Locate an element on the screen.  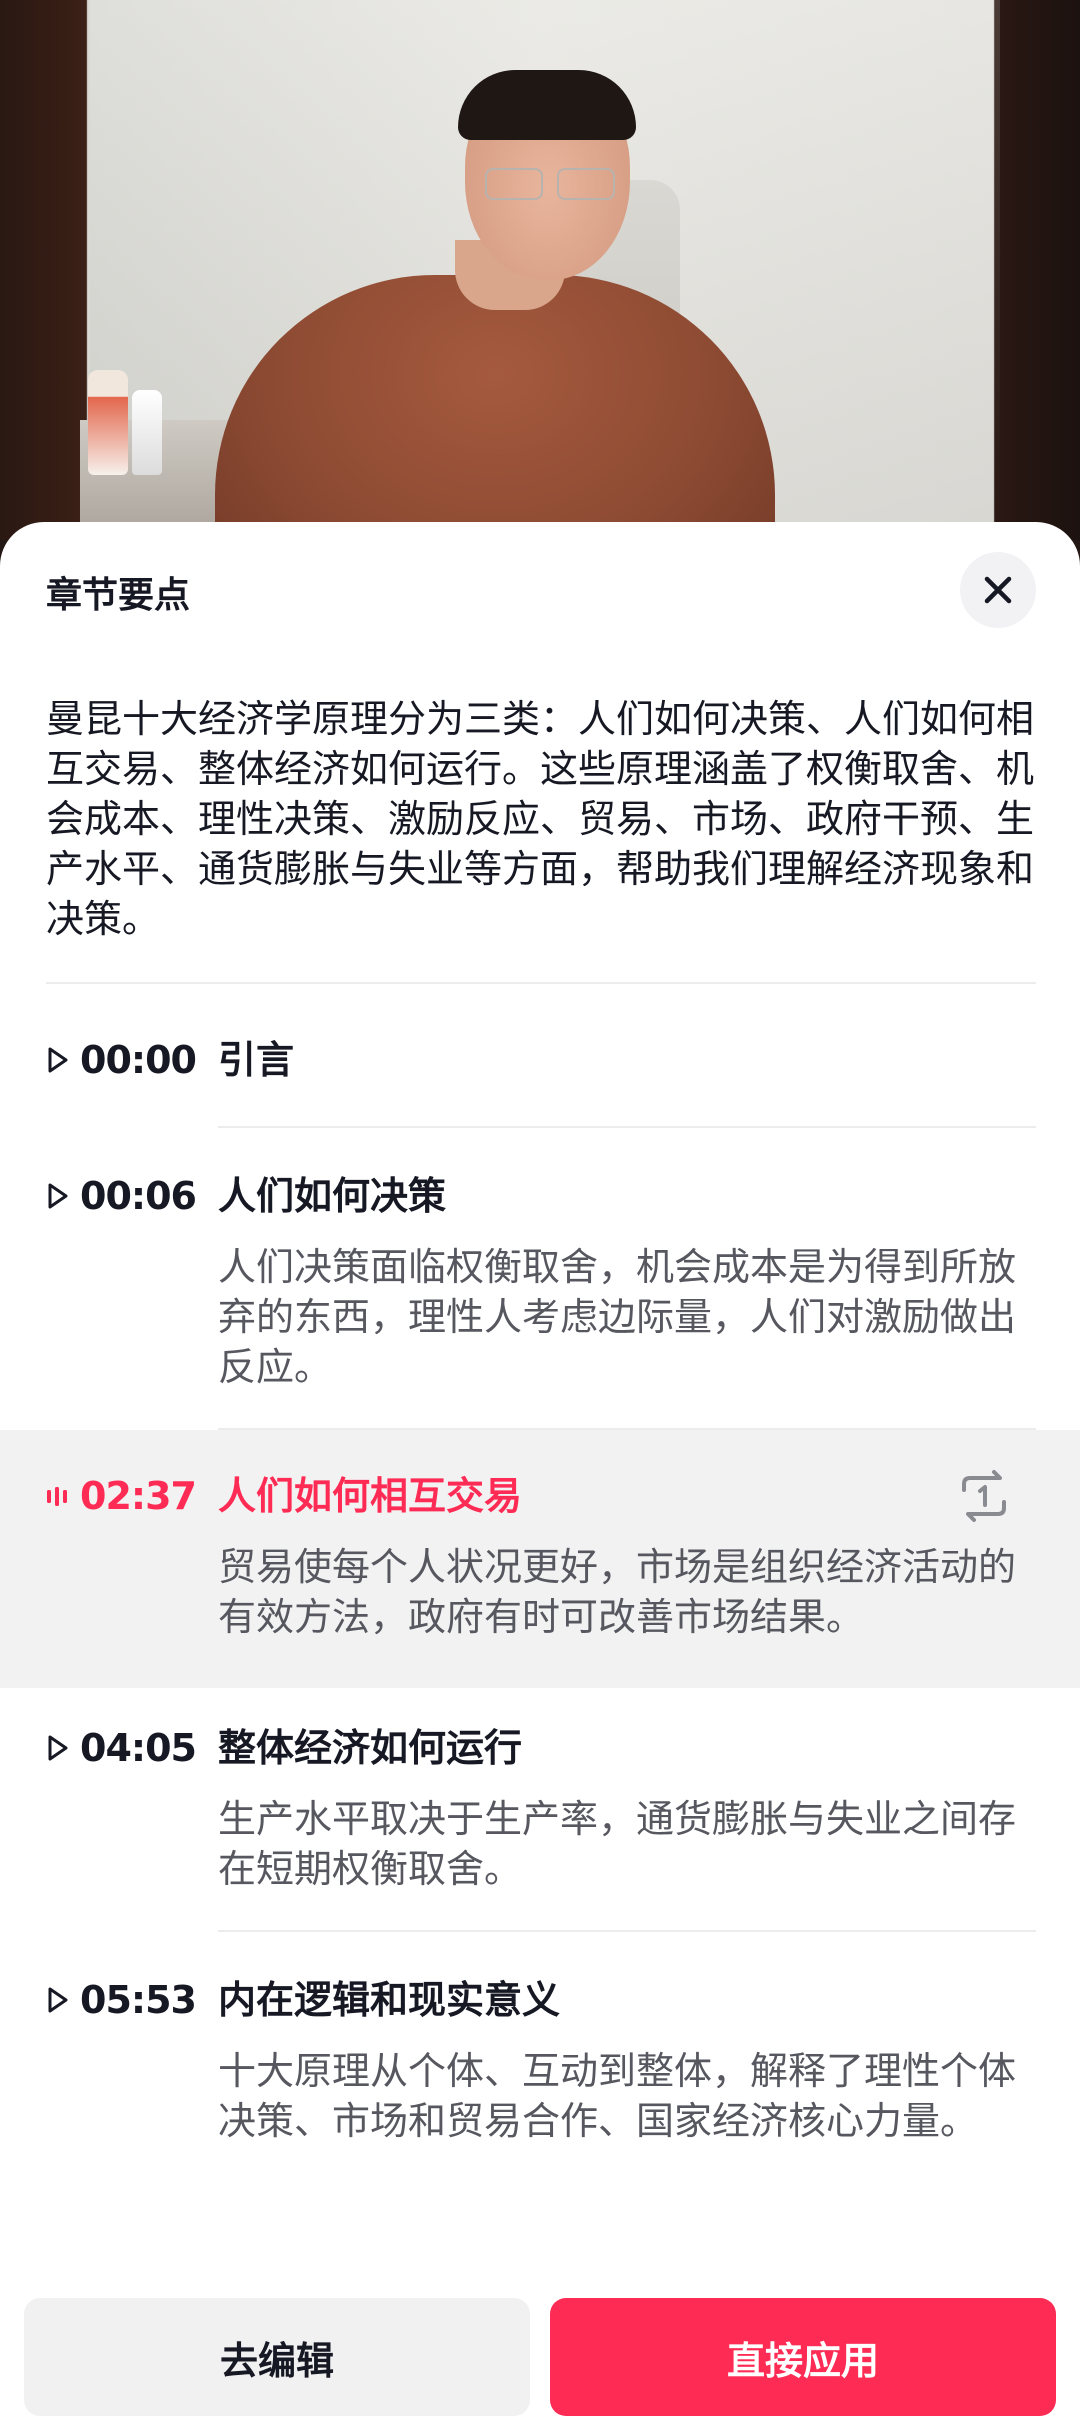
edit-button: 去编辑 is located at coordinates (277, 2357).